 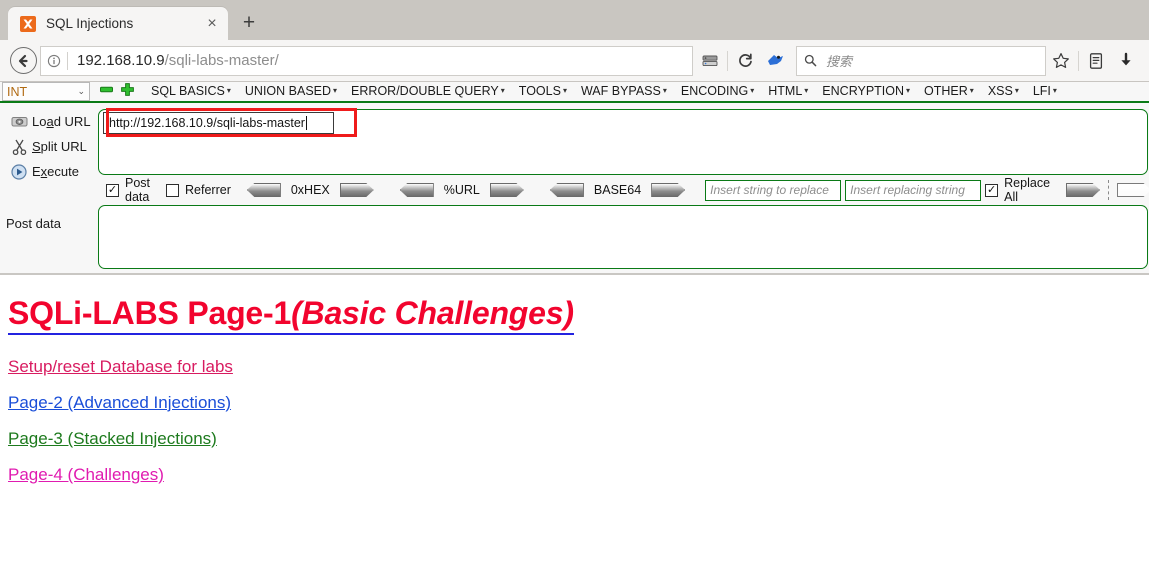 What do you see at coordinates (710, 61) in the screenshot?
I see `server-icon` at bounding box center [710, 61].